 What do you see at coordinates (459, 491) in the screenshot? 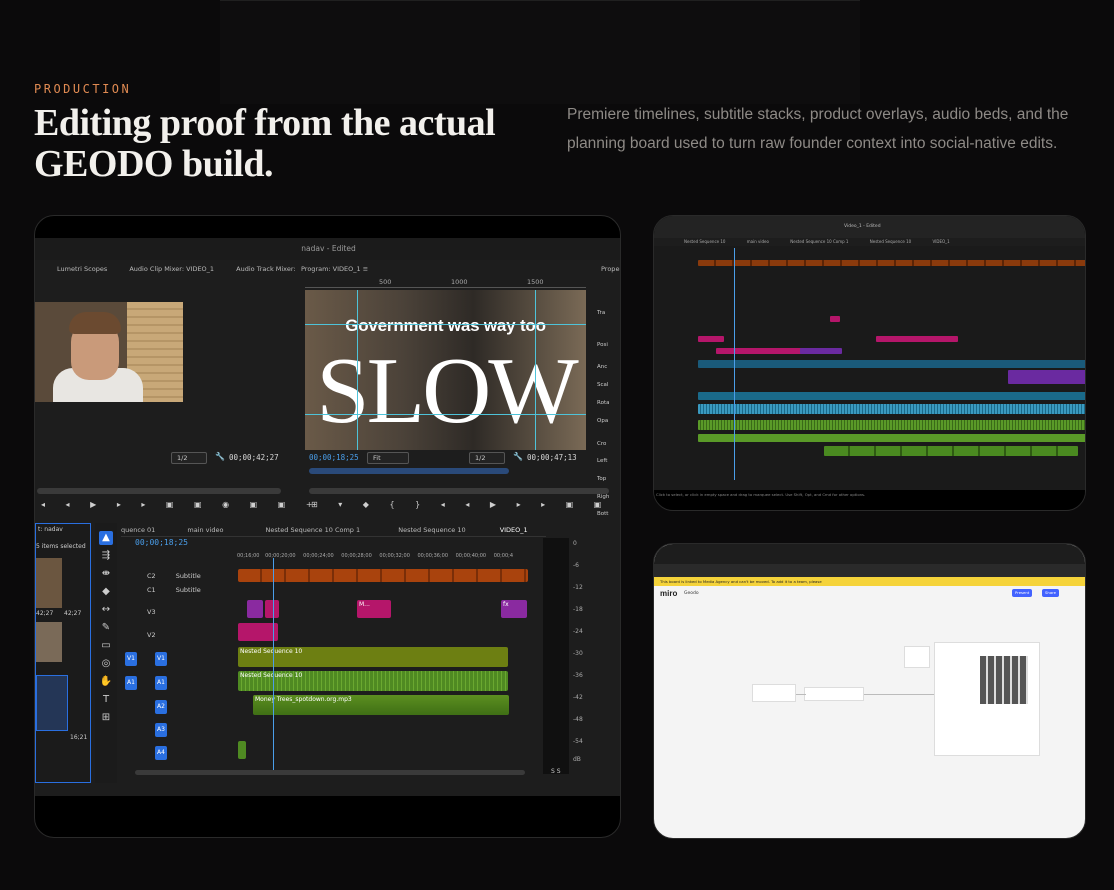
I see `program-scrubber` at bounding box center [459, 491].